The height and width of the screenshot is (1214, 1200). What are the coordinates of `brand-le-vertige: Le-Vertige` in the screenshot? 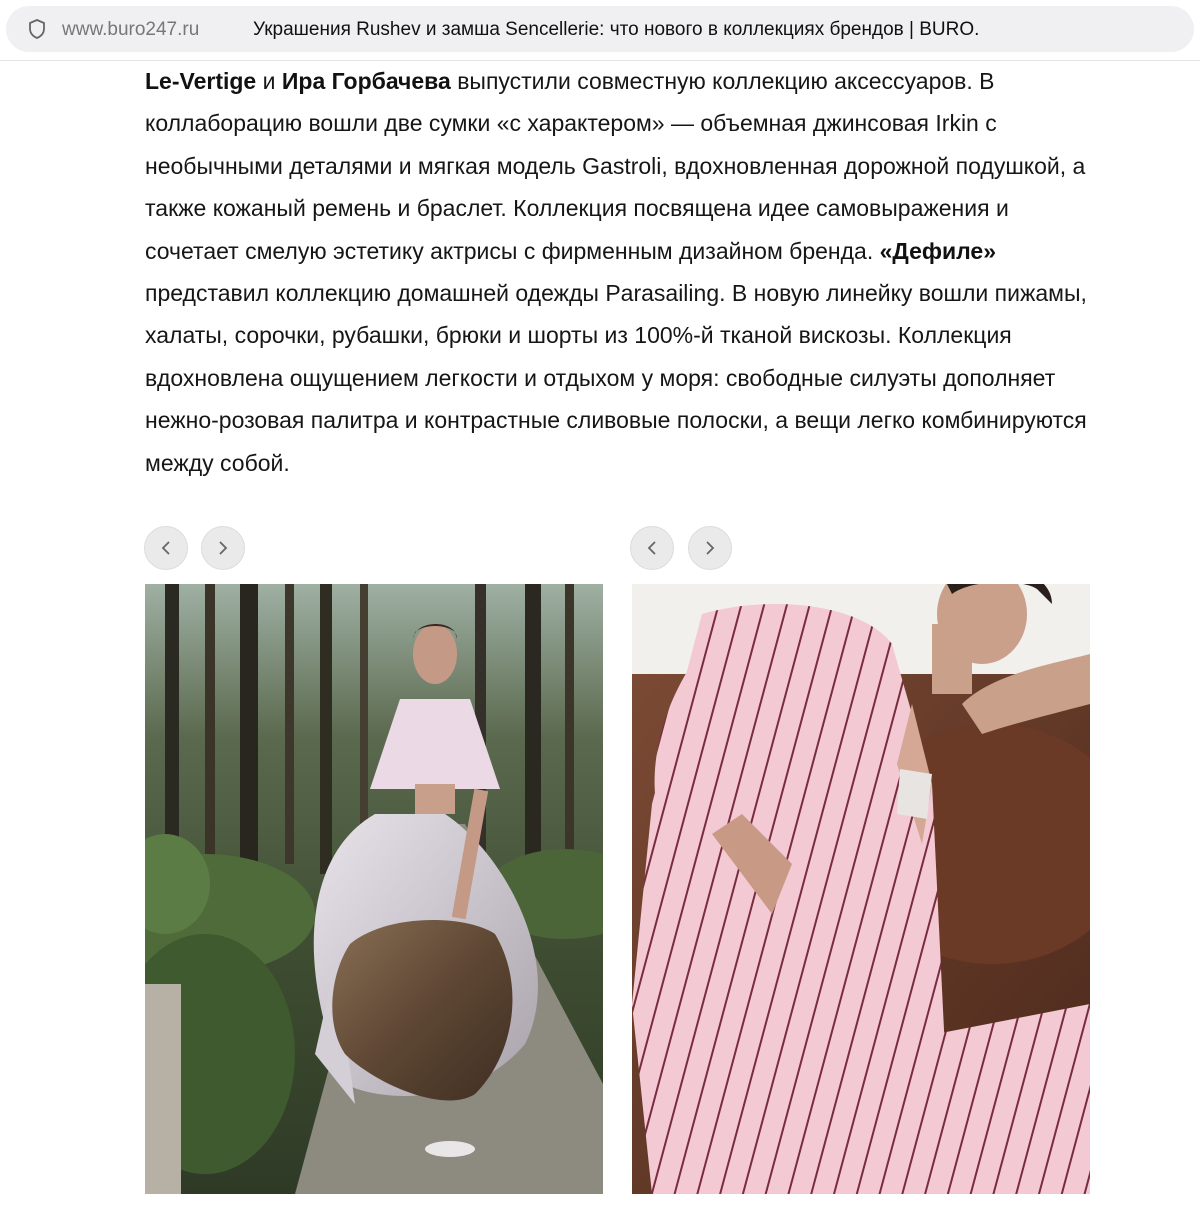 It's located at (201, 81).